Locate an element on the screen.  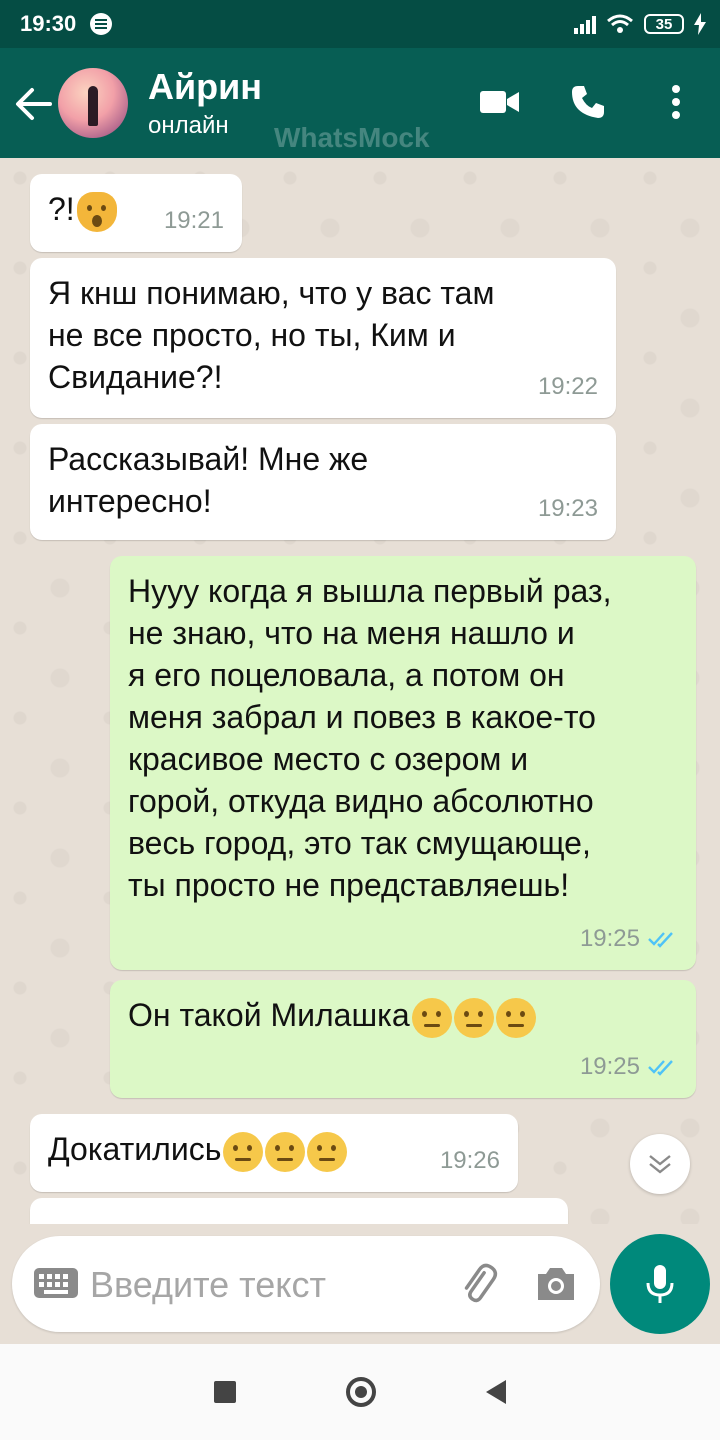
video-call-icon is located at coordinates (500, 102).